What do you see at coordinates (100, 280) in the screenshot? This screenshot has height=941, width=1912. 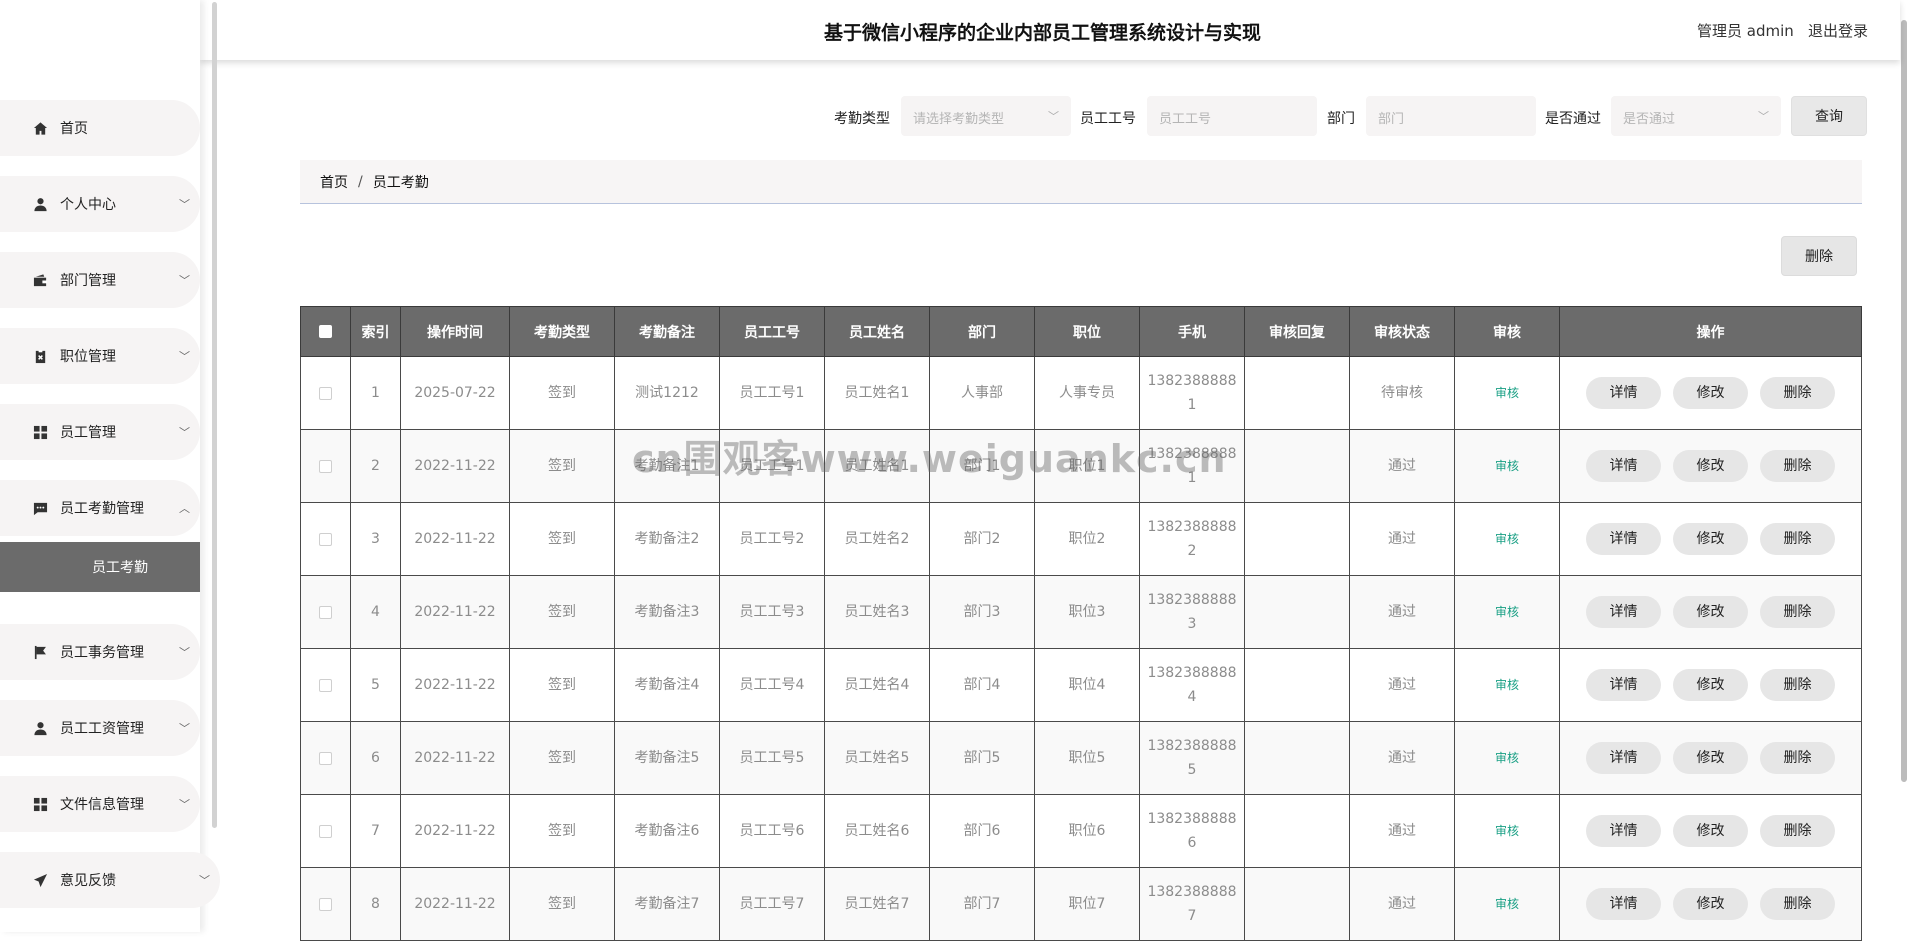 I see `sidebar-item-2: 部门管理 ﹀` at bounding box center [100, 280].